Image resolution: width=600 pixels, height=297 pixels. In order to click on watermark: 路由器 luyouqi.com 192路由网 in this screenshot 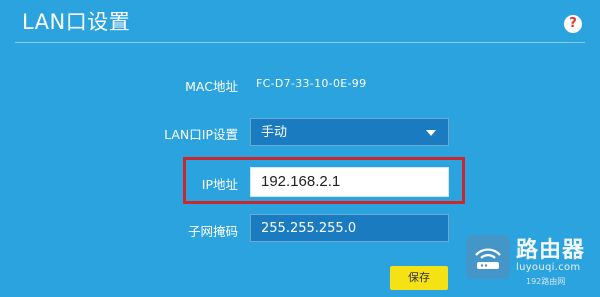, I will do `click(532, 264)`.